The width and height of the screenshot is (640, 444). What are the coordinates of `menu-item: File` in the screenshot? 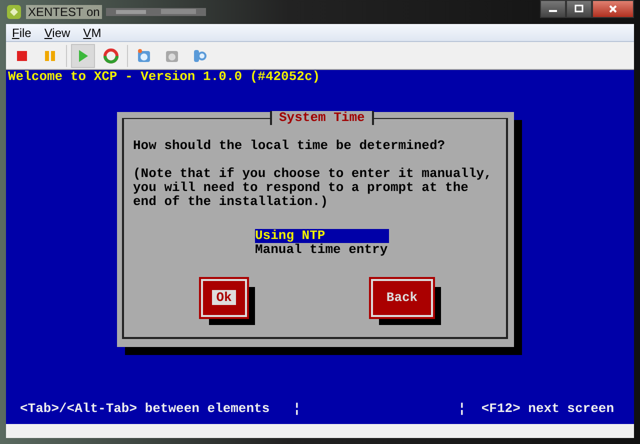 It's located at (22, 33).